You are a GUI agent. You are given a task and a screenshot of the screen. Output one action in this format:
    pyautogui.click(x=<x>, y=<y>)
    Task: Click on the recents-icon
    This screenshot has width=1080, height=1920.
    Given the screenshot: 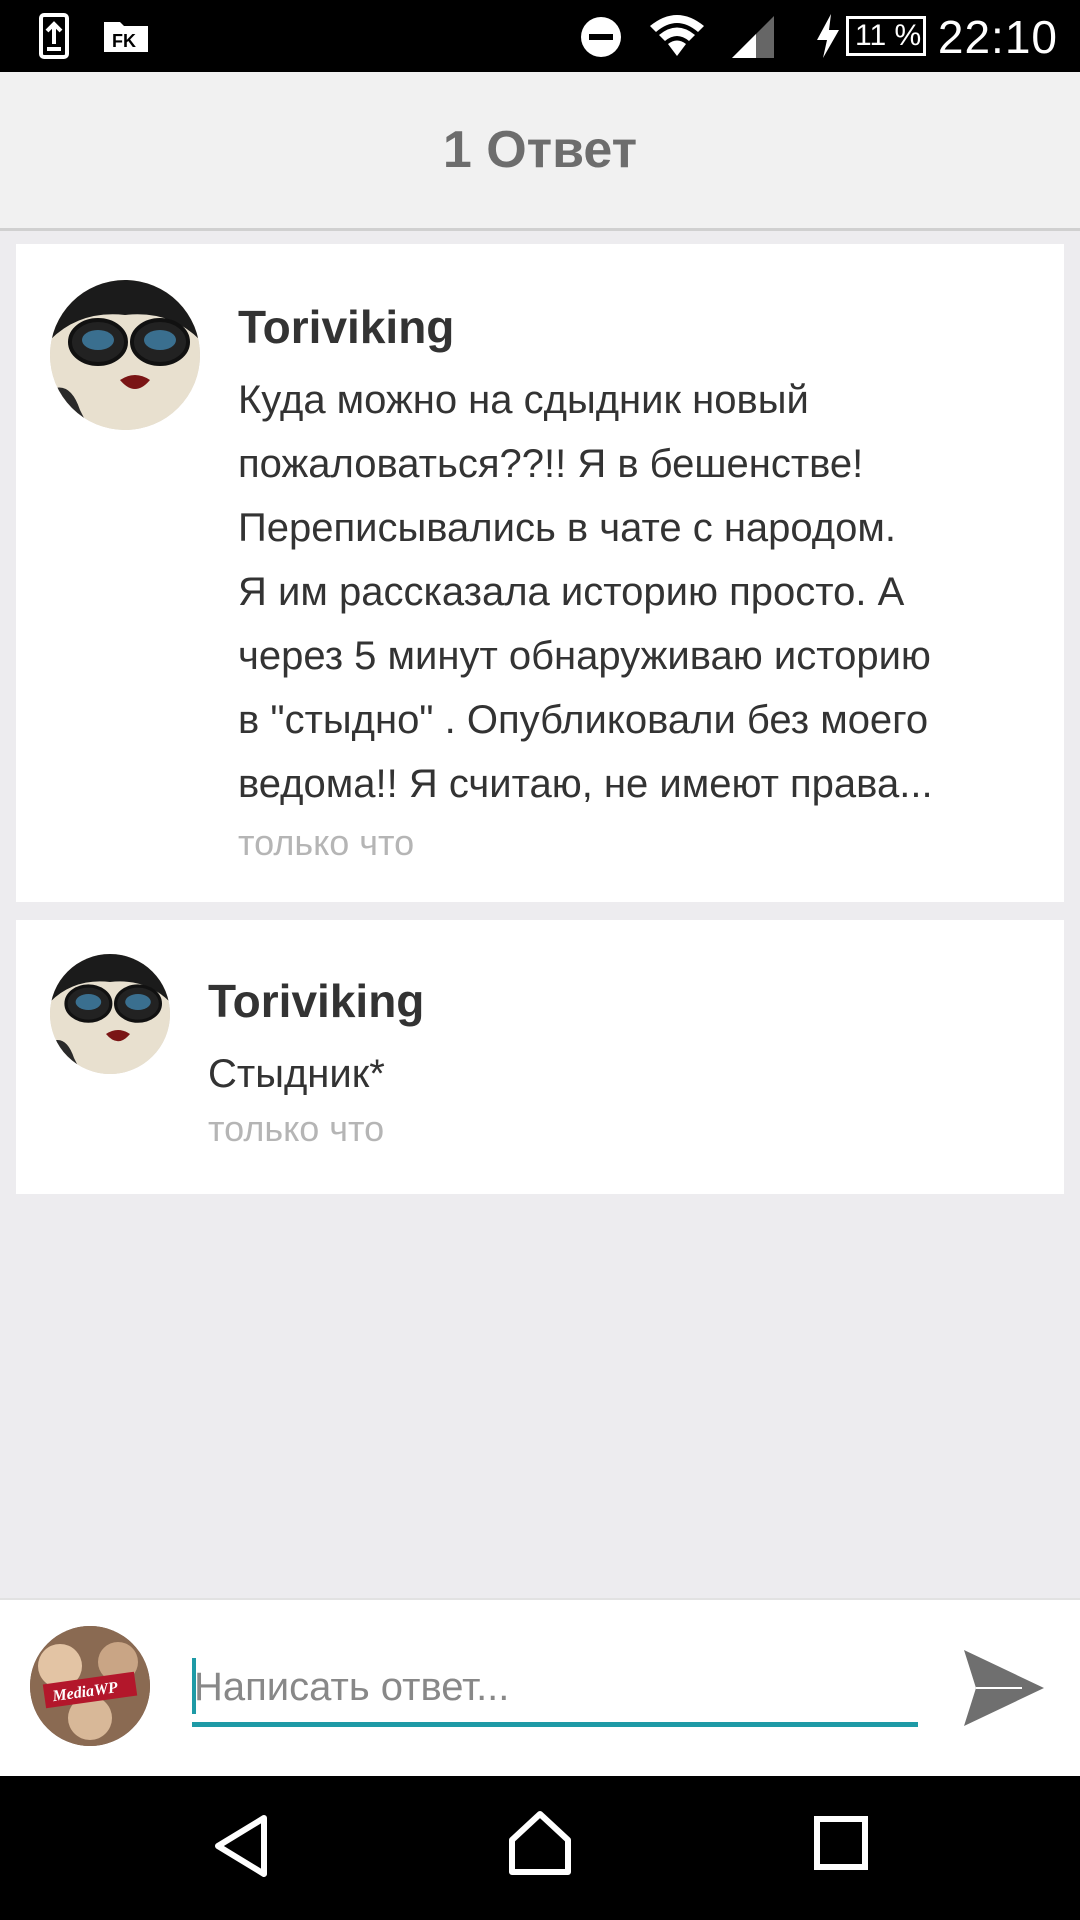 What is the action you would take?
    pyautogui.click(x=841, y=1843)
    